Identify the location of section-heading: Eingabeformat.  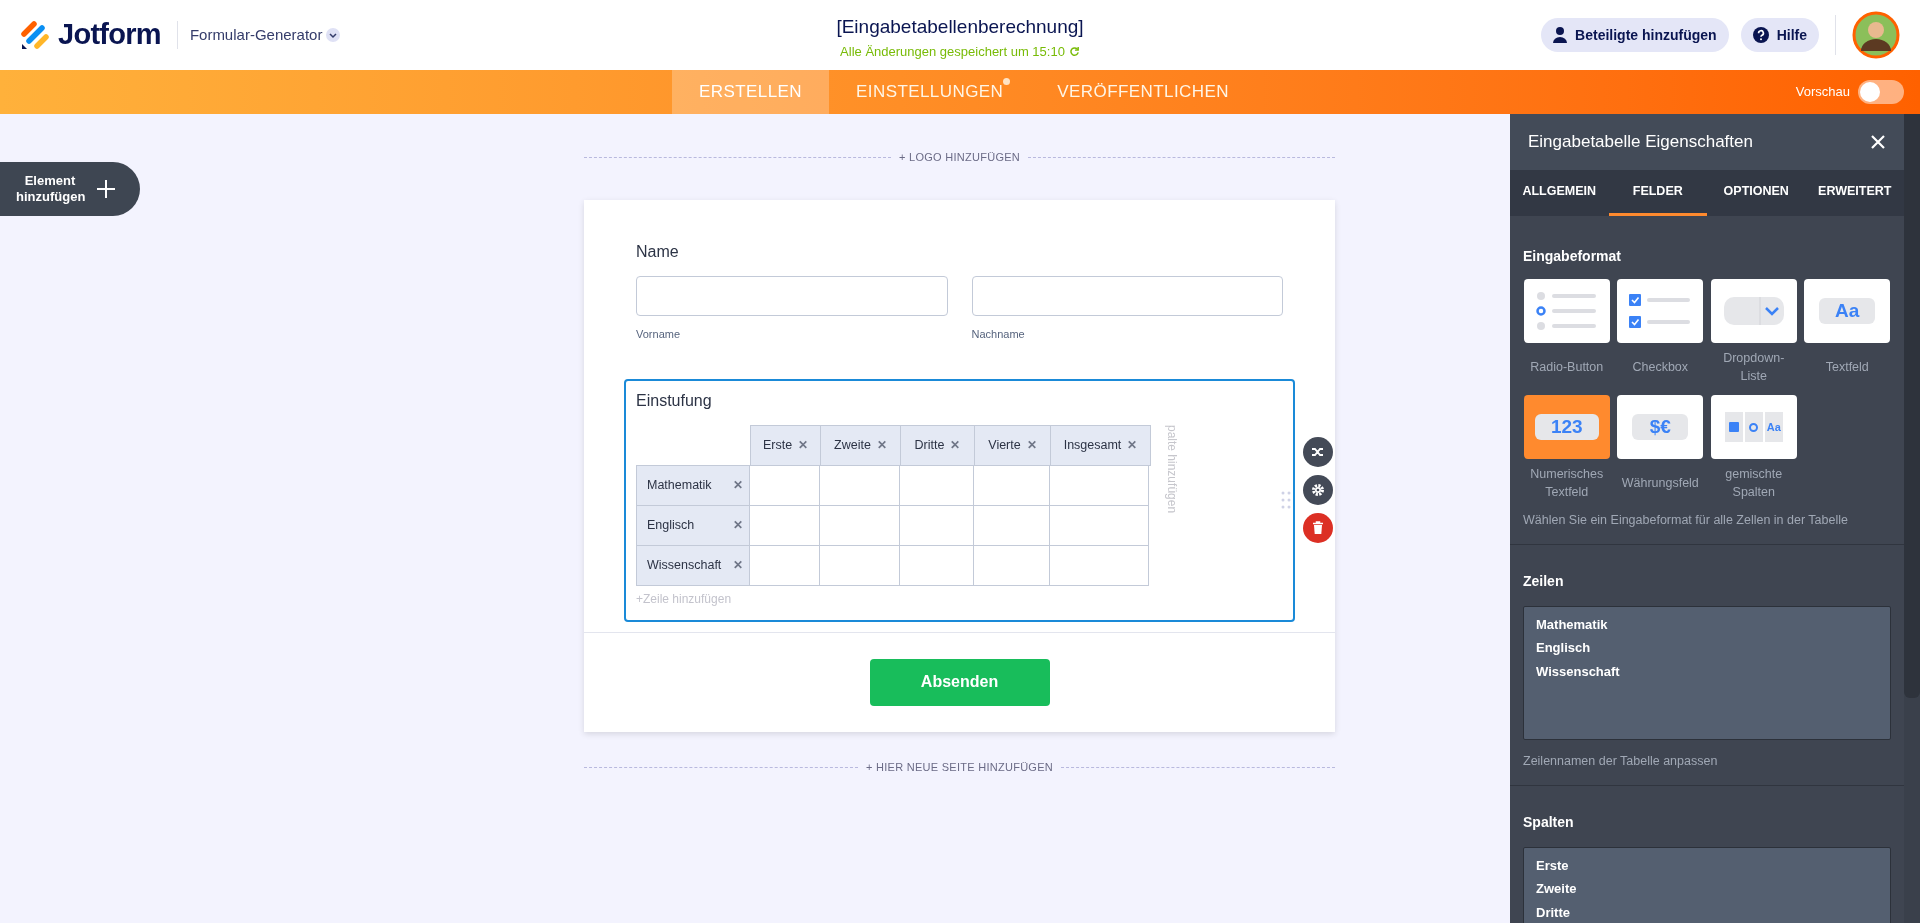
(1572, 256).